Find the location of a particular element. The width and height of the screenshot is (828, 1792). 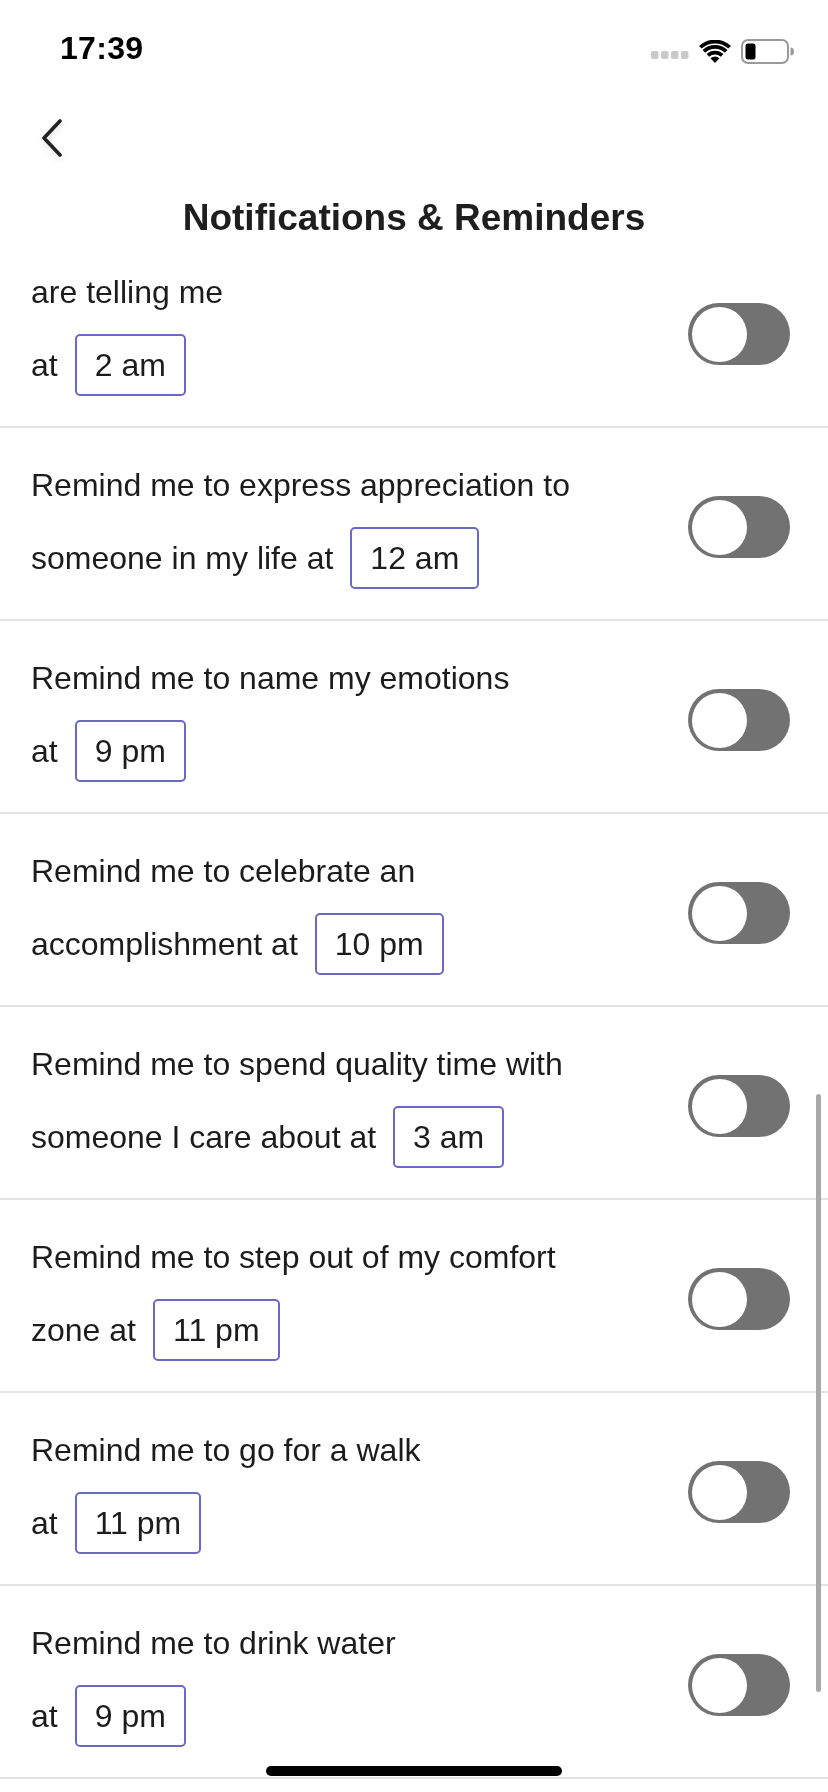

back-button is located at coordinates (52, 138).